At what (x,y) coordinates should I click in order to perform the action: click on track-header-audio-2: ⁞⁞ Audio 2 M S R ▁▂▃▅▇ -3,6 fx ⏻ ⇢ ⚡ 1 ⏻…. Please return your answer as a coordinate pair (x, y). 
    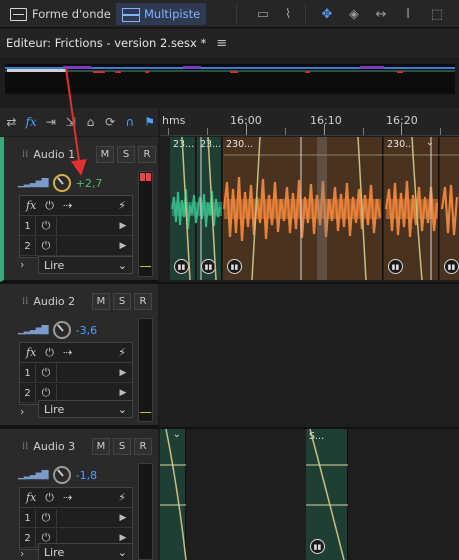
    Looking at the image, I should click on (79, 355).